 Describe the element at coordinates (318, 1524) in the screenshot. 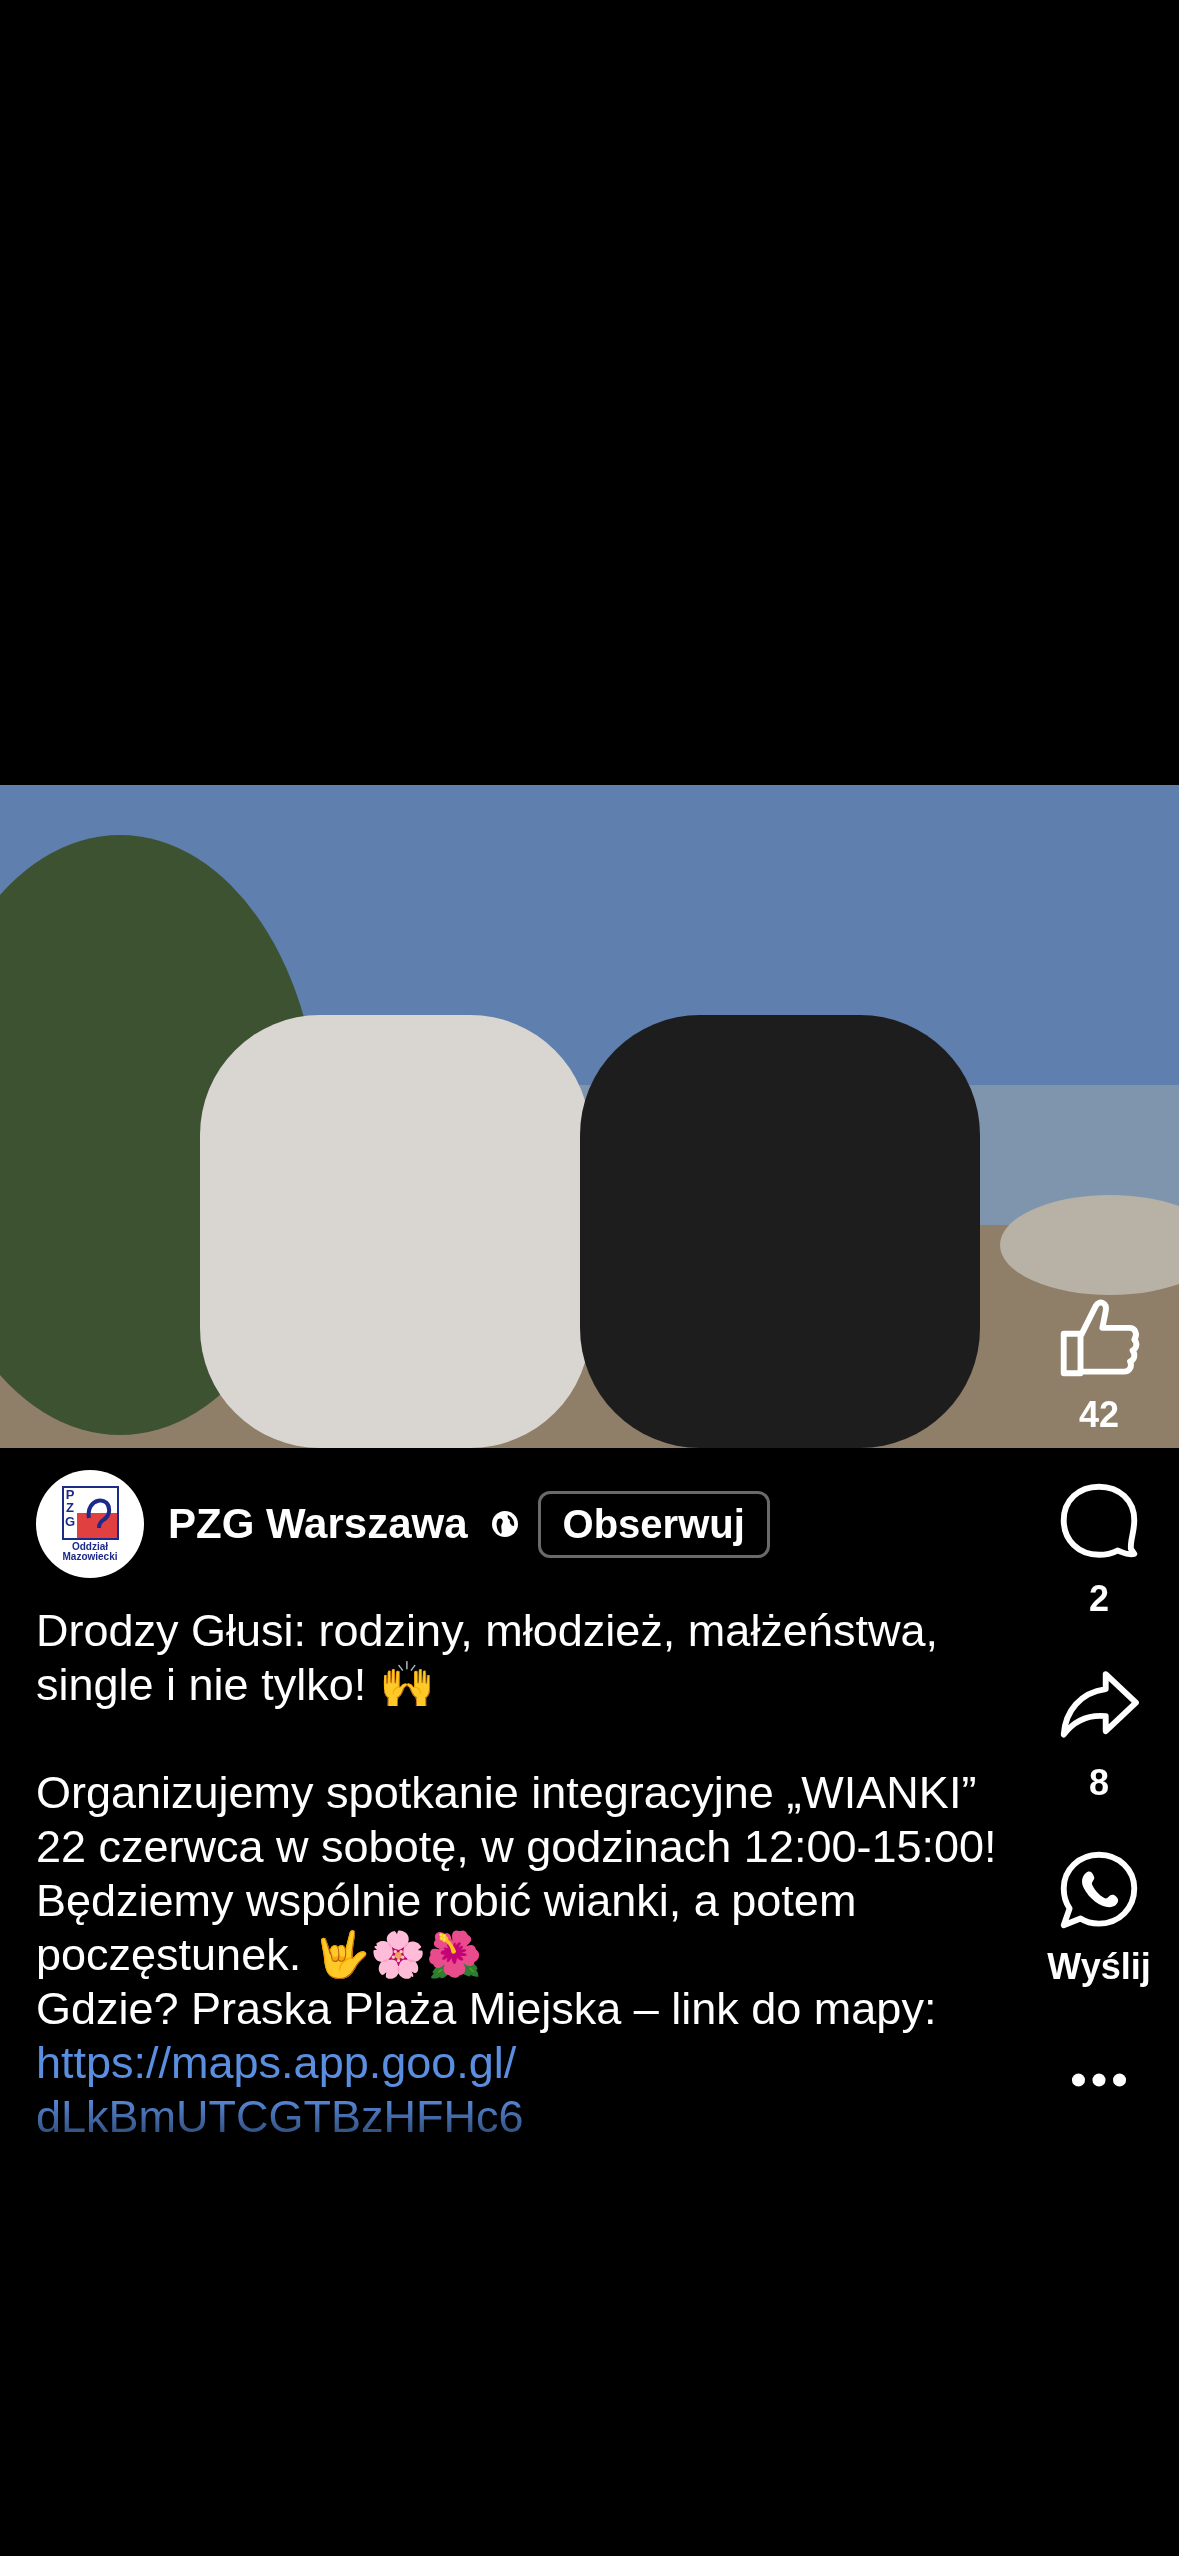

I see `author-name: PZG Warszawa` at that location.